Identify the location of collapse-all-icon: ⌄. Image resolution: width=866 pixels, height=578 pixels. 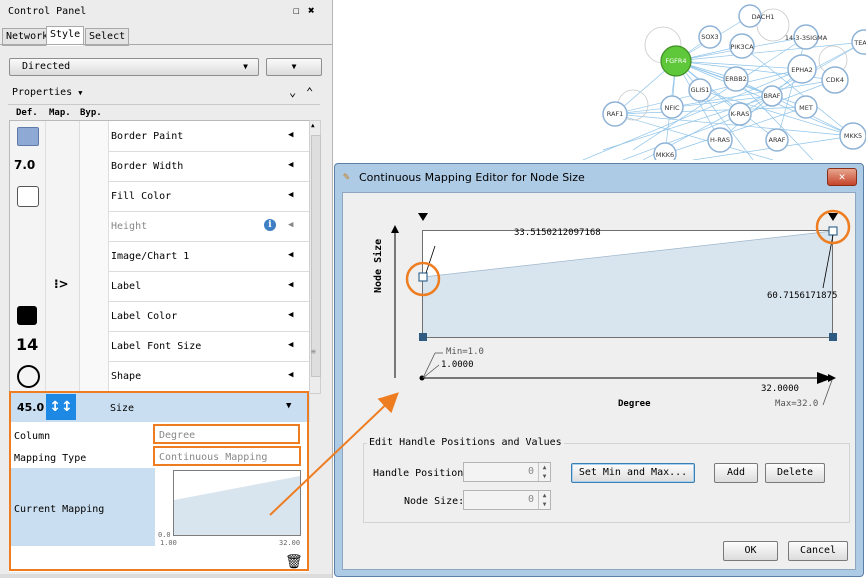
(292, 92).